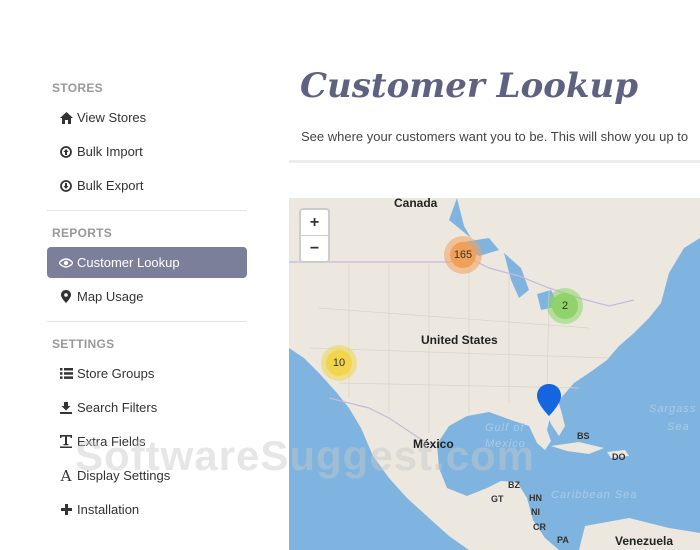 This screenshot has height=550, width=700. I want to click on cluster-count: 2, so click(565, 306).